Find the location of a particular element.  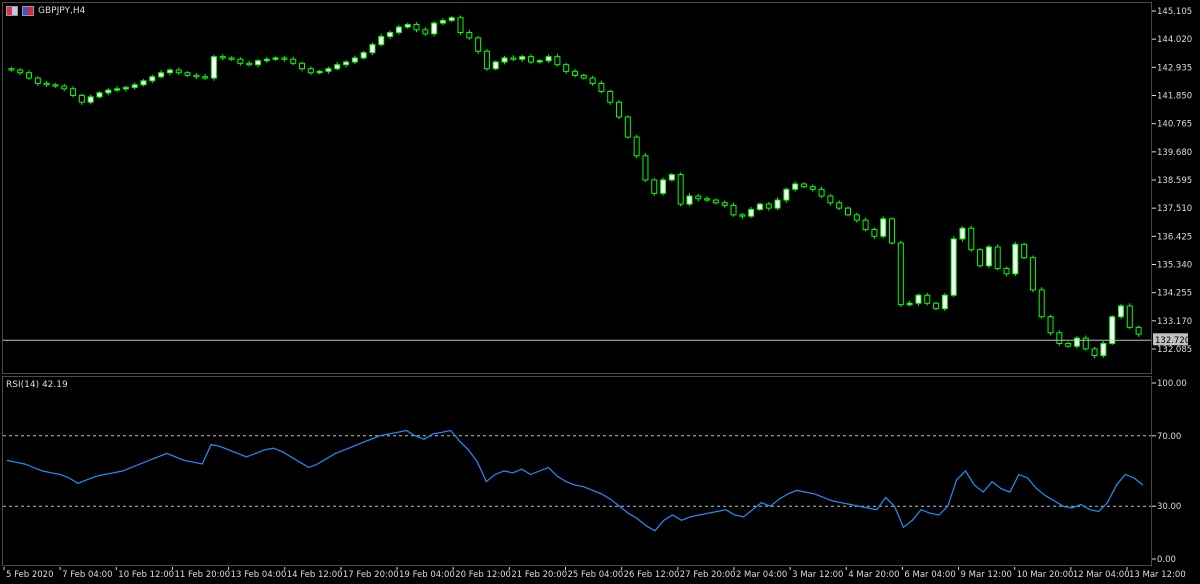

price-tick-label: 139.680 is located at coordinates (1174, 153).